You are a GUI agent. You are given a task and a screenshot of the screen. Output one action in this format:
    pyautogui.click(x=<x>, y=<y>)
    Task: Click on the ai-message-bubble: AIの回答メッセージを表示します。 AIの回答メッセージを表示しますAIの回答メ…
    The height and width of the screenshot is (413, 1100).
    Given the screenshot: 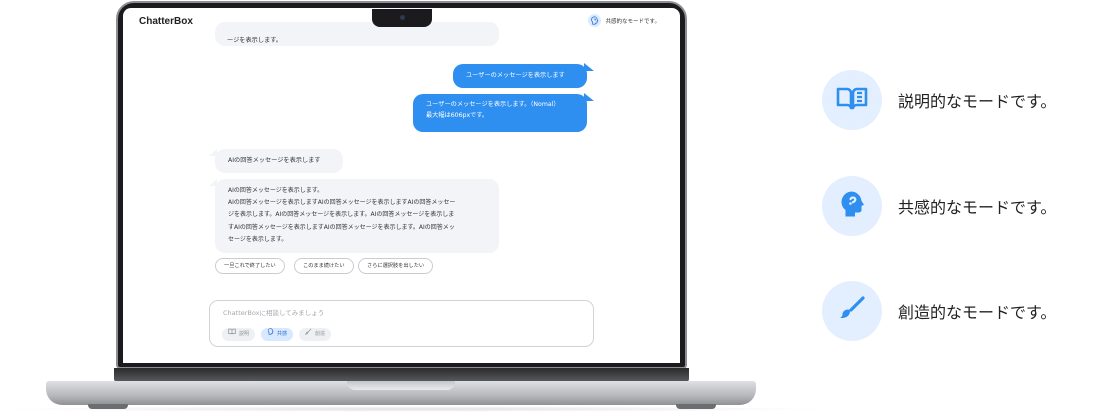 What is the action you would take?
    pyautogui.click(x=357, y=216)
    